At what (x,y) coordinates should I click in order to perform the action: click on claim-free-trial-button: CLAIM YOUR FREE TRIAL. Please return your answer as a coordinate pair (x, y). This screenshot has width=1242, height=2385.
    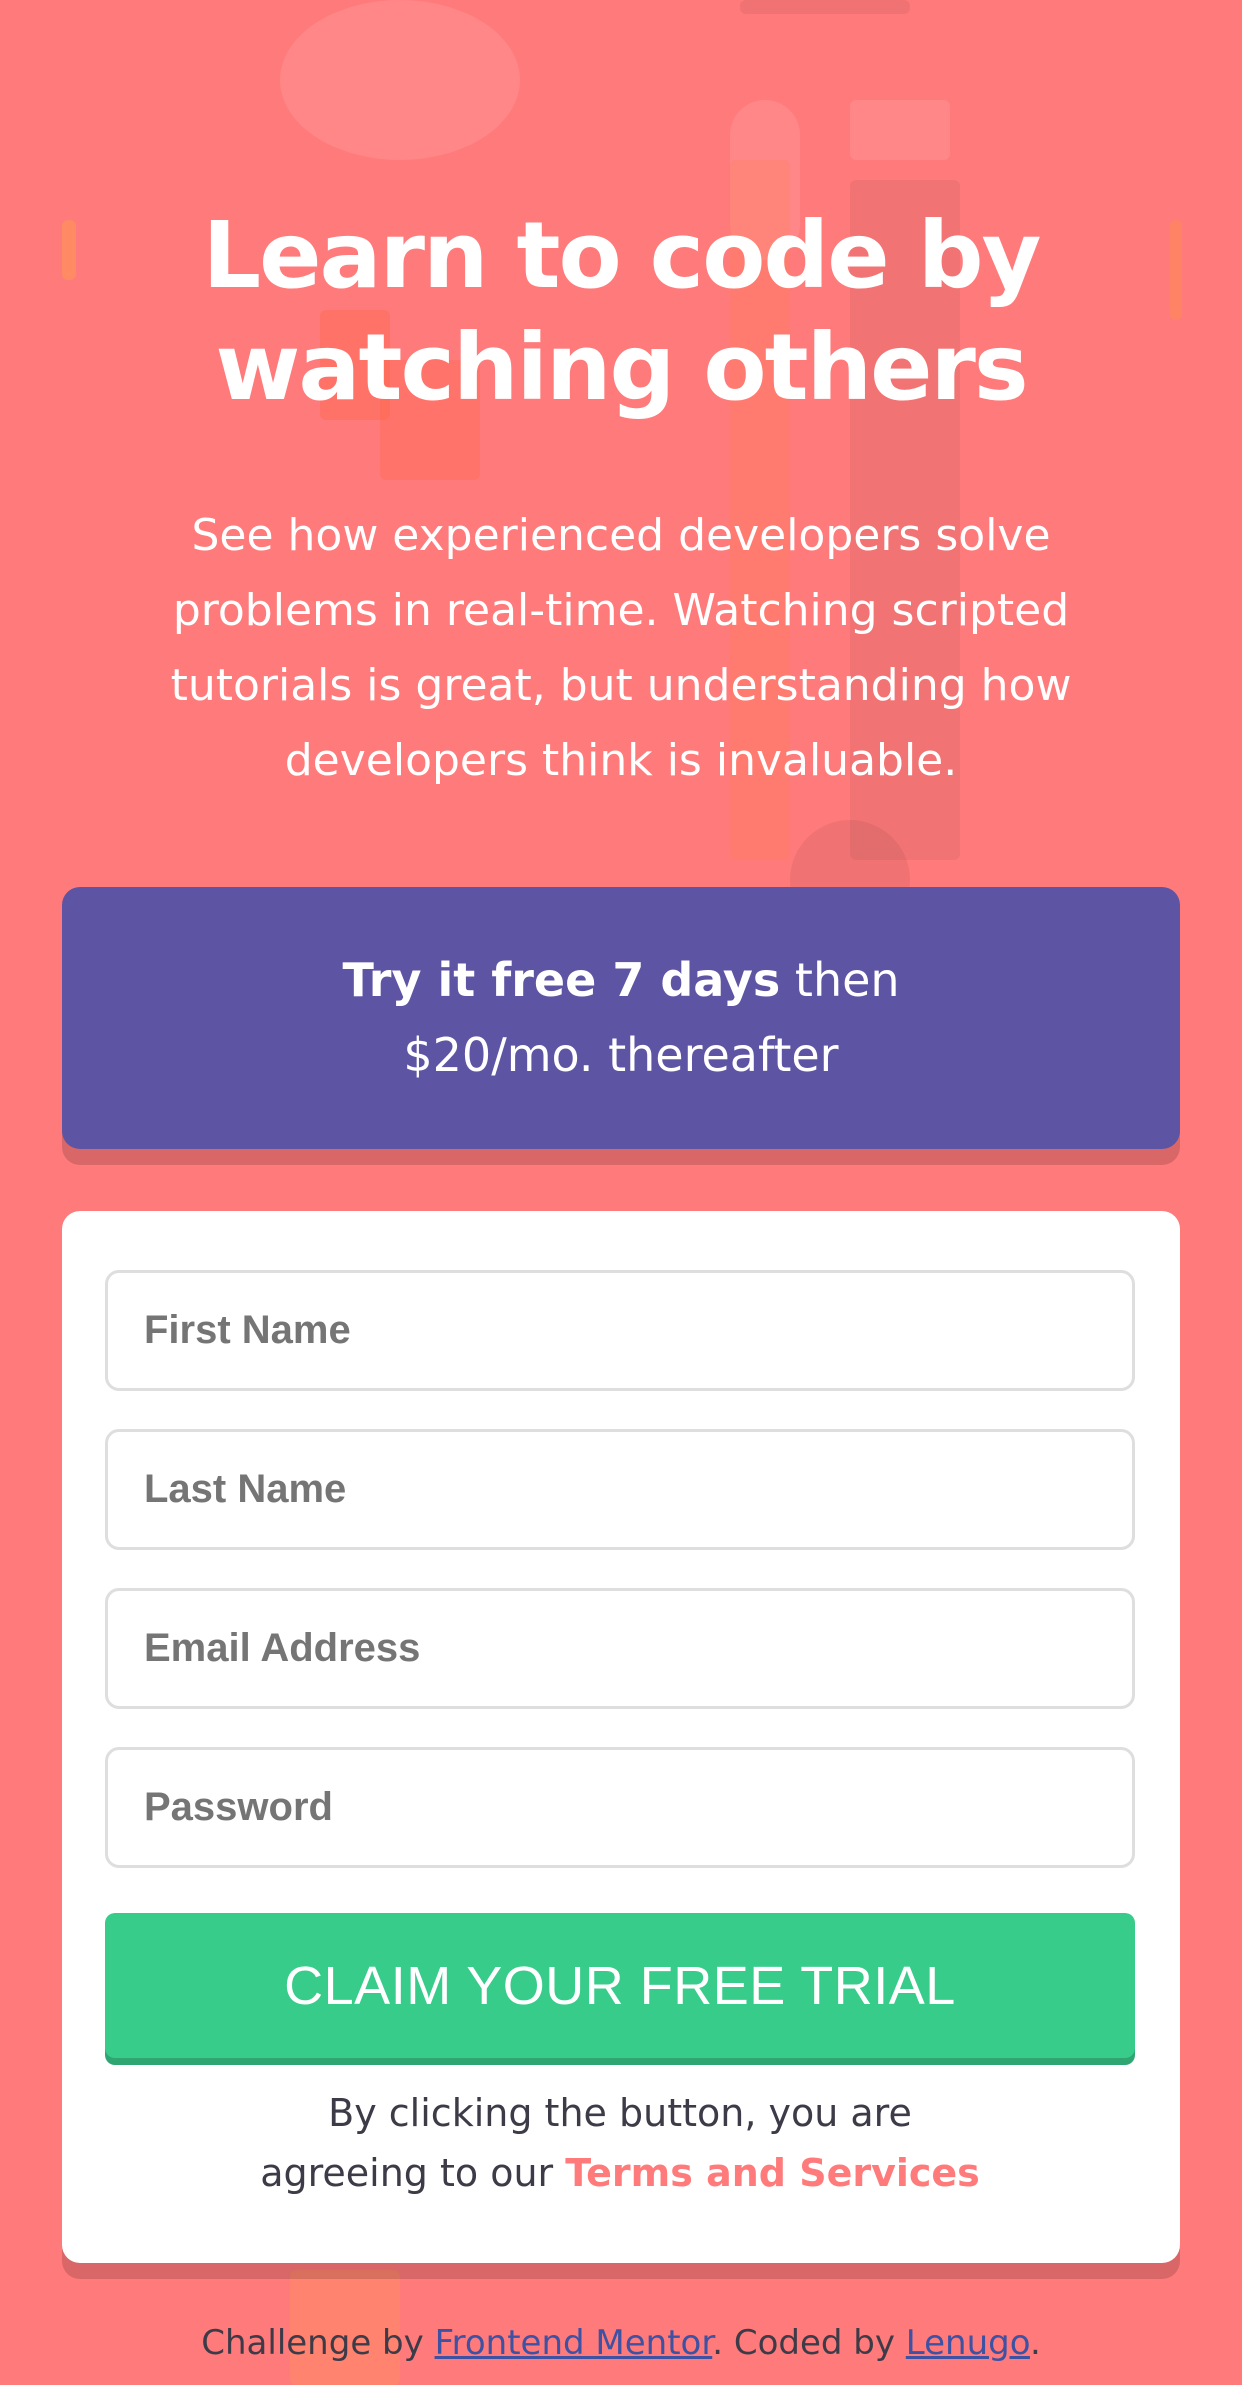
    Looking at the image, I should click on (620, 1985).